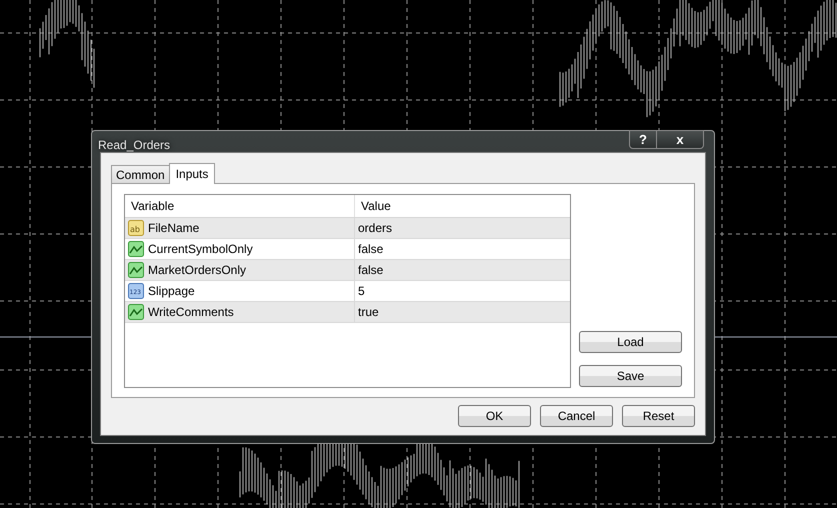 This screenshot has width=837, height=508. What do you see at coordinates (192, 173) in the screenshot?
I see `tab: Inputs` at bounding box center [192, 173].